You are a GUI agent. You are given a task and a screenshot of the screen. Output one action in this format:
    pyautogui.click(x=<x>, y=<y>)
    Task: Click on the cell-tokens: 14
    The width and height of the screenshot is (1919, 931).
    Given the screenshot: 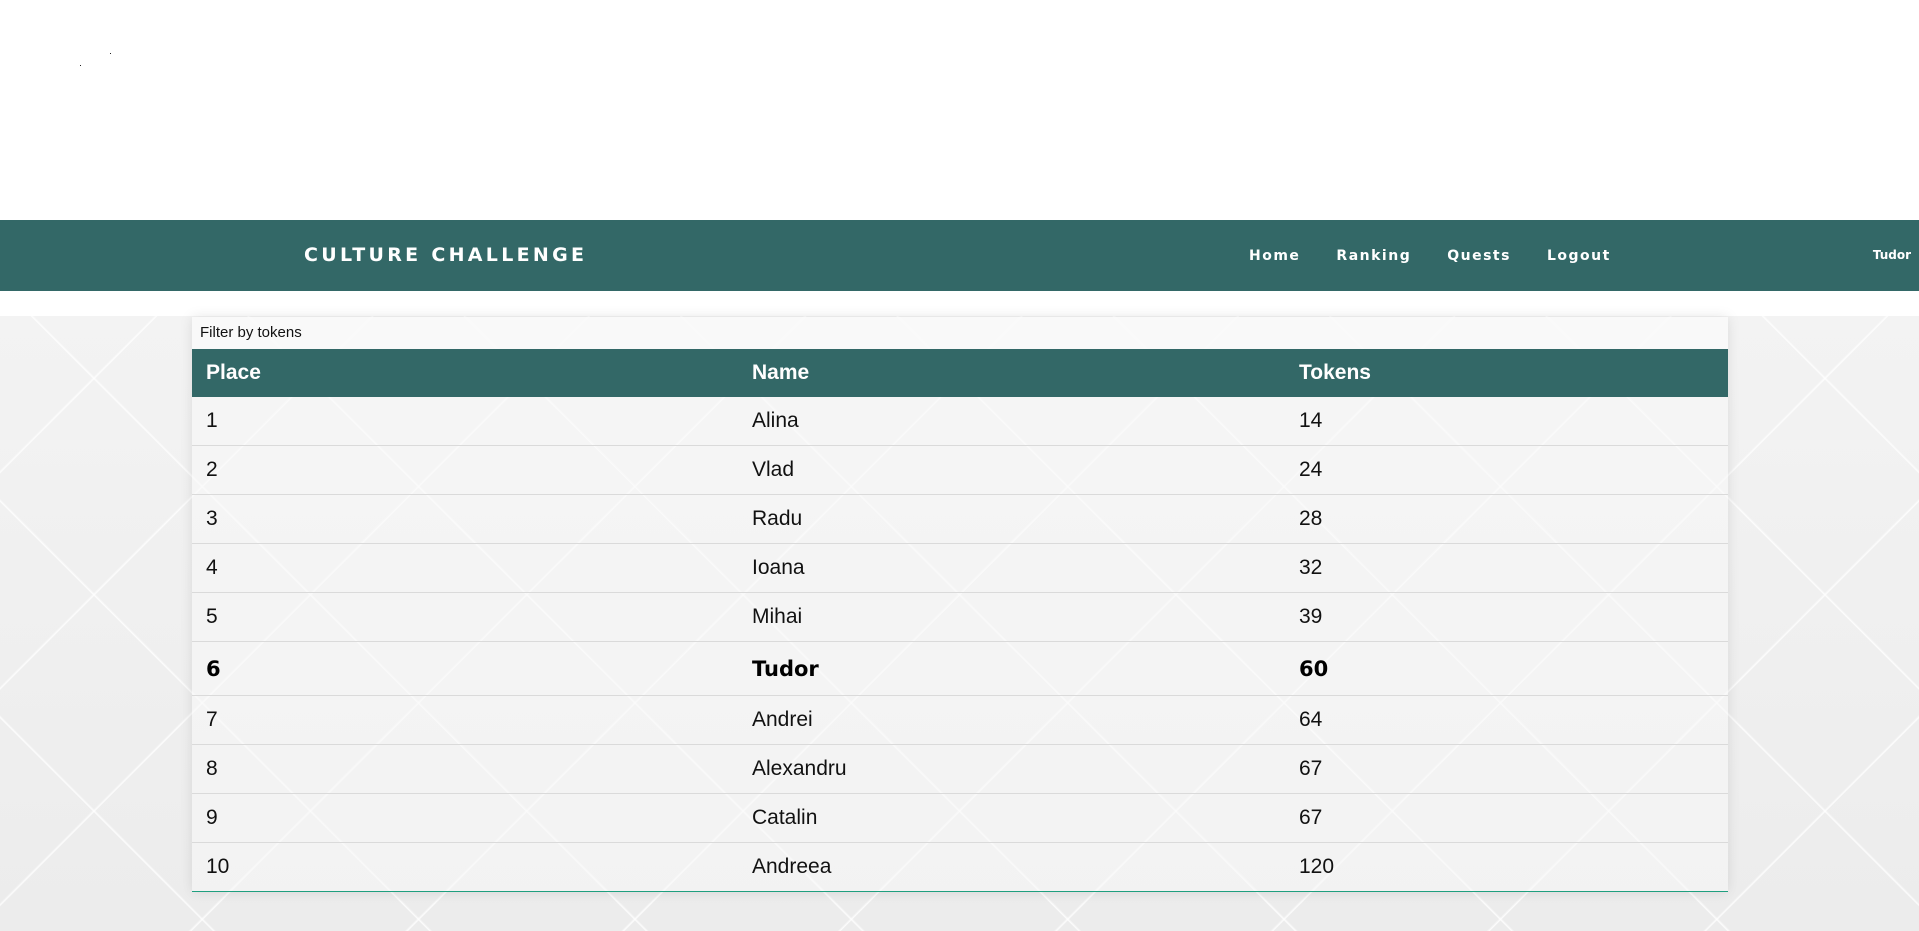 What is the action you would take?
    pyautogui.click(x=1506, y=421)
    